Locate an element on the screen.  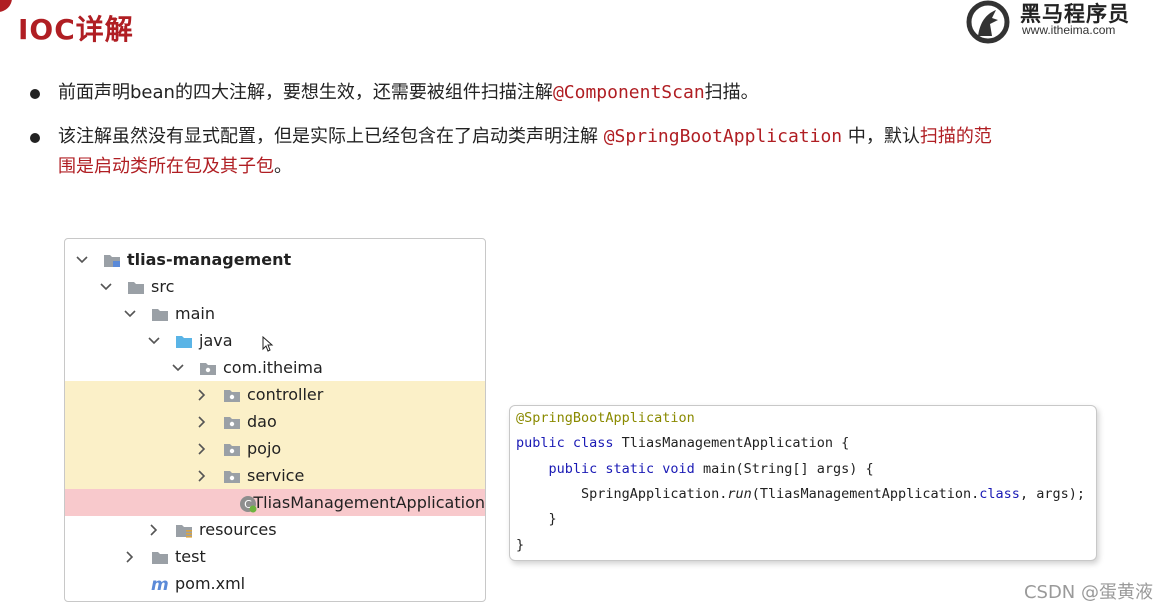
bullet-text: 扫描。 is located at coordinates (731, 92).